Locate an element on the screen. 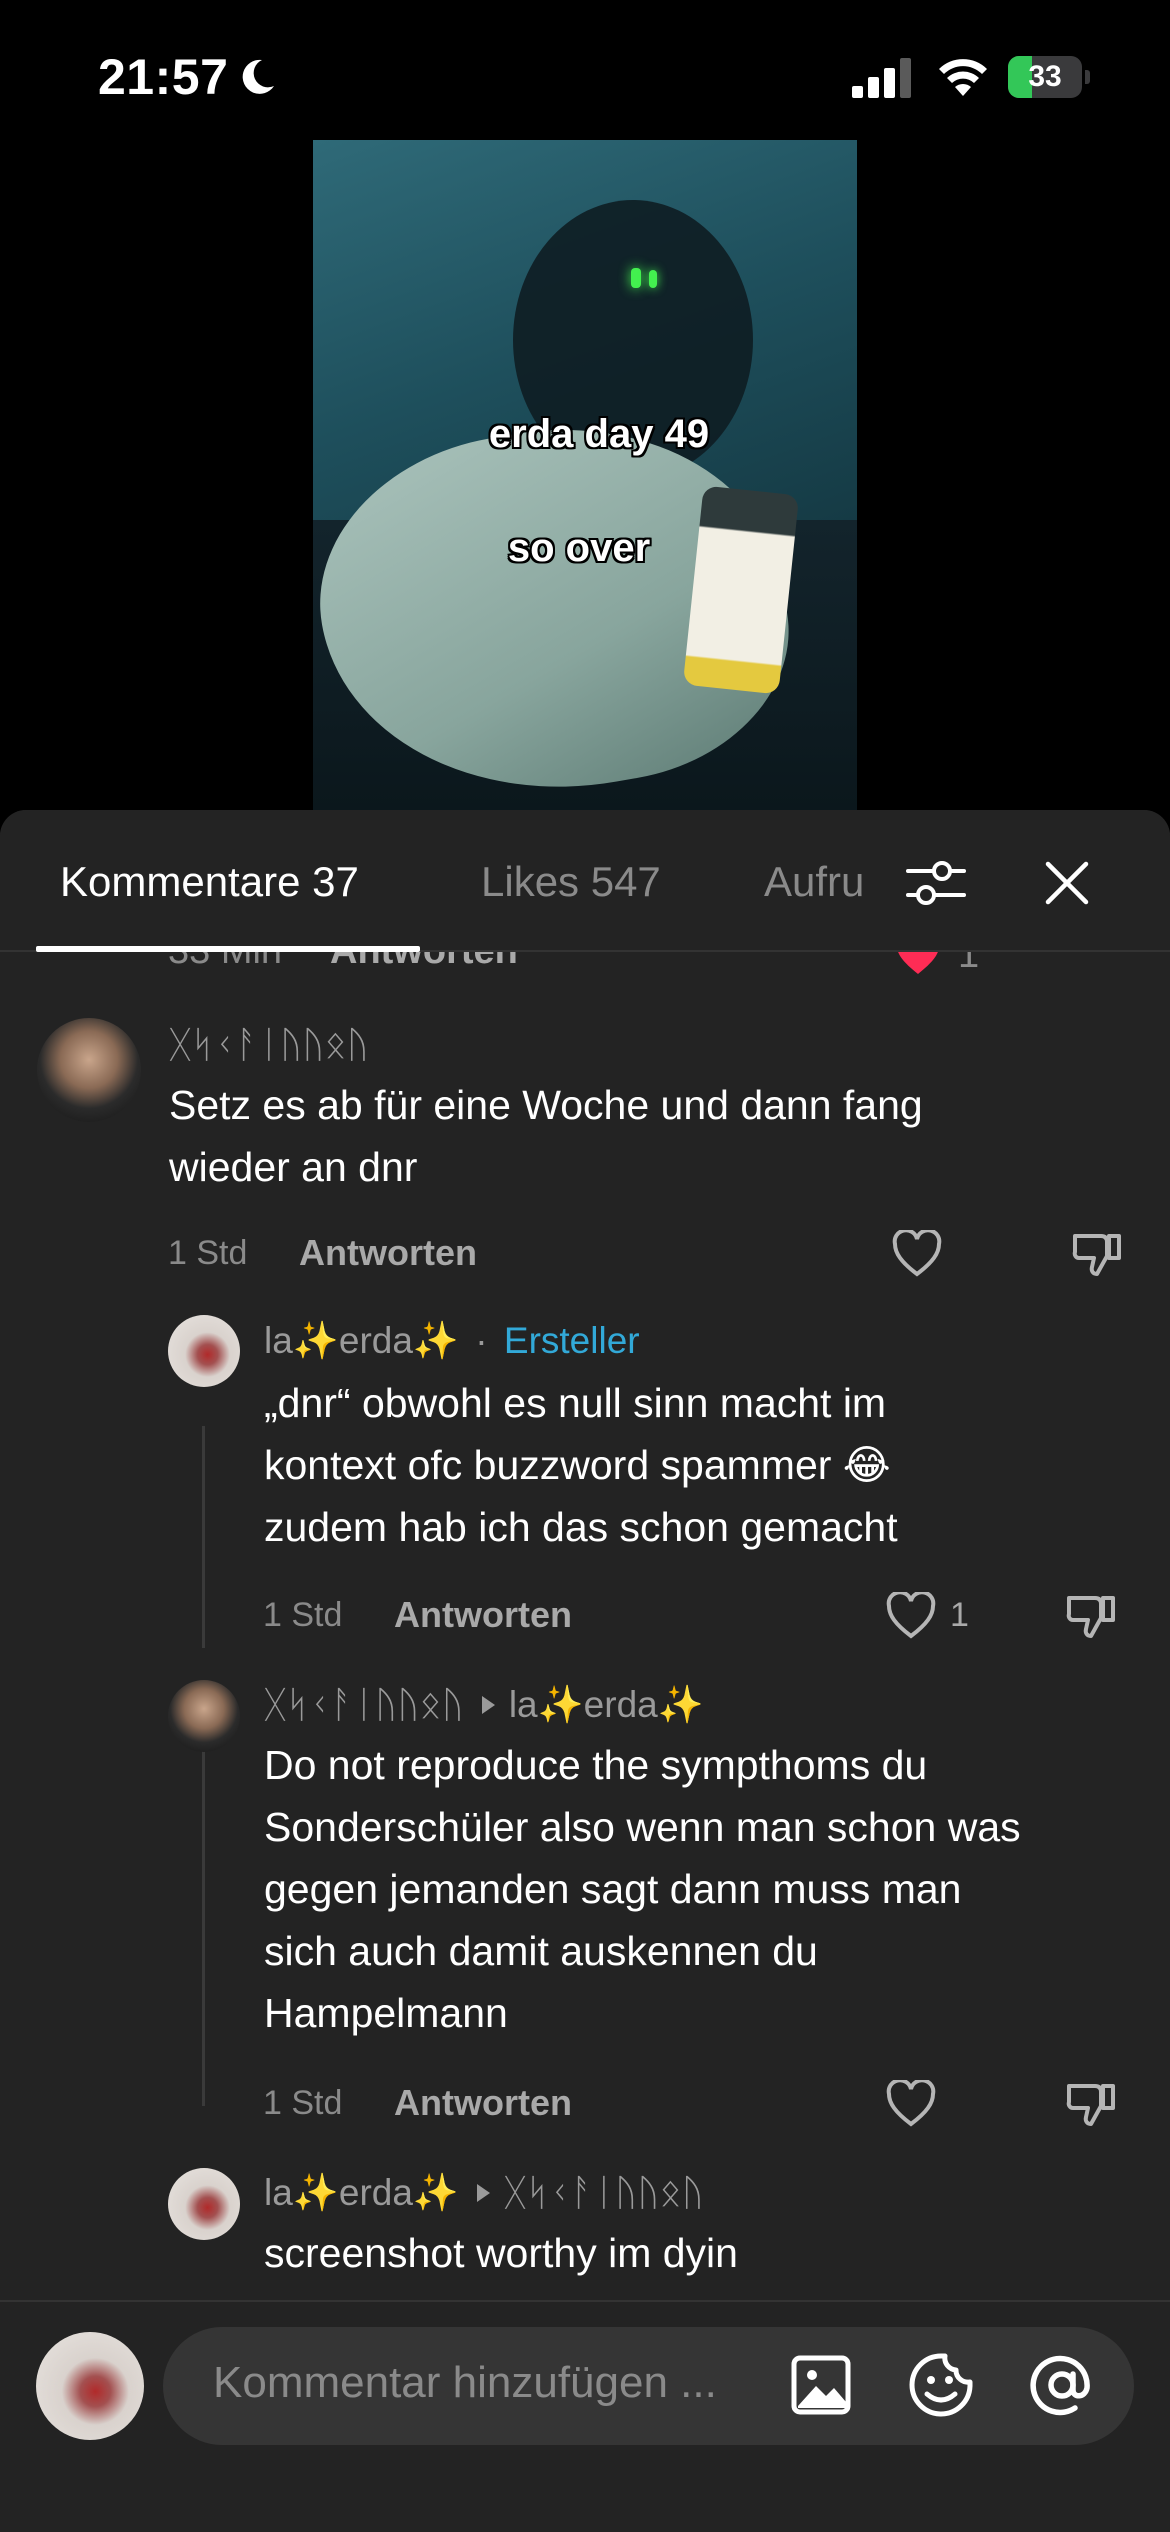 The height and width of the screenshot is (2532, 1170). comment-text: Do not reproduce the sympthoms du is located at coordinates (596, 1765).